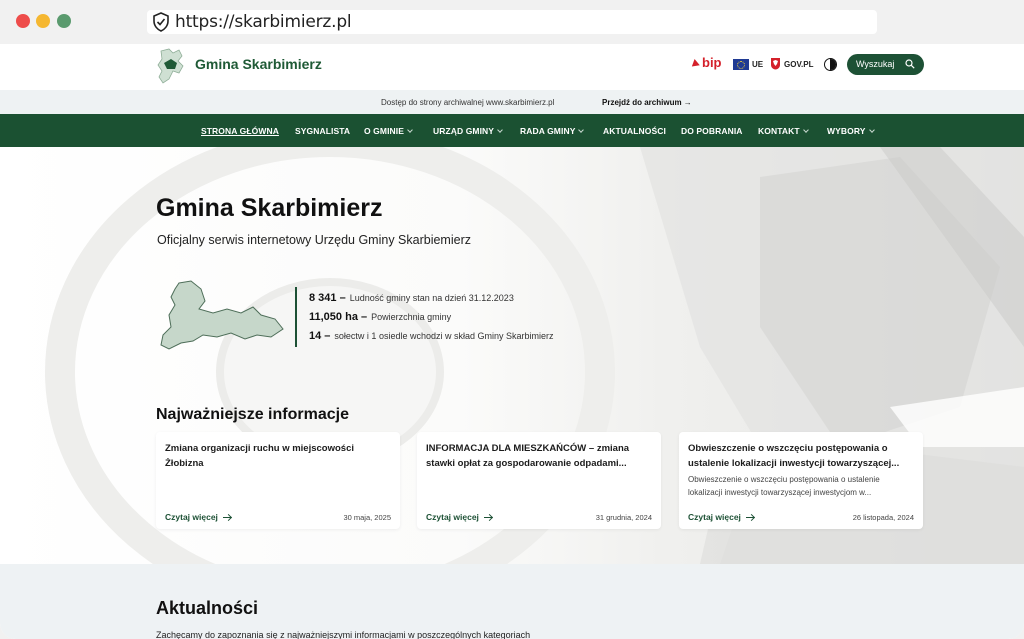 The width and height of the screenshot is (1024, 639). I want to click on nav-item-kontakt: KONTAKT, so click(783, 131).